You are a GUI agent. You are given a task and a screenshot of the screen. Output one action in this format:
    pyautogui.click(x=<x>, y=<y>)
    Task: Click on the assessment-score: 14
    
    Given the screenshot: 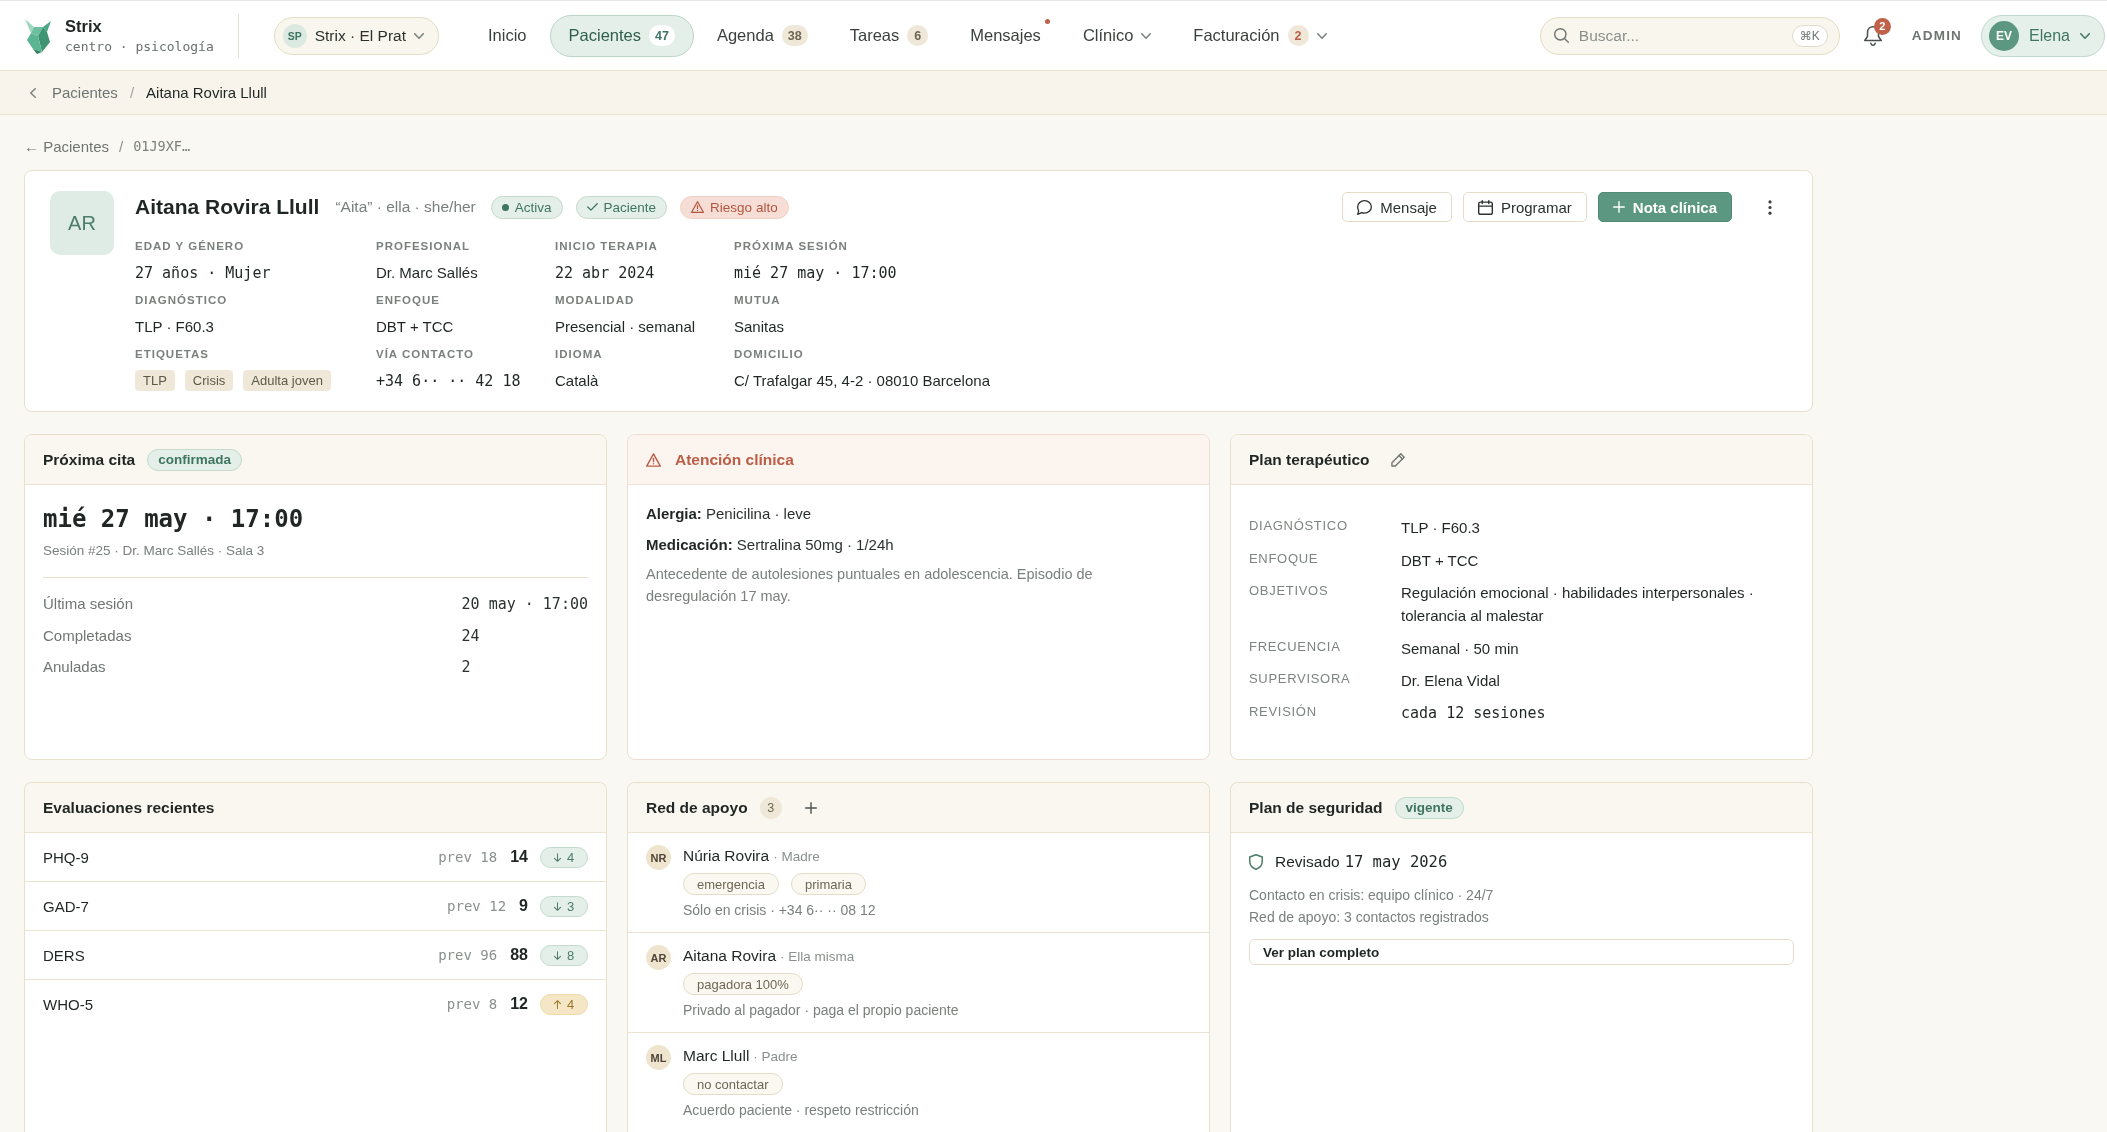 What is the action you would take?
    pyautogui.click(x=519, y=857)
    